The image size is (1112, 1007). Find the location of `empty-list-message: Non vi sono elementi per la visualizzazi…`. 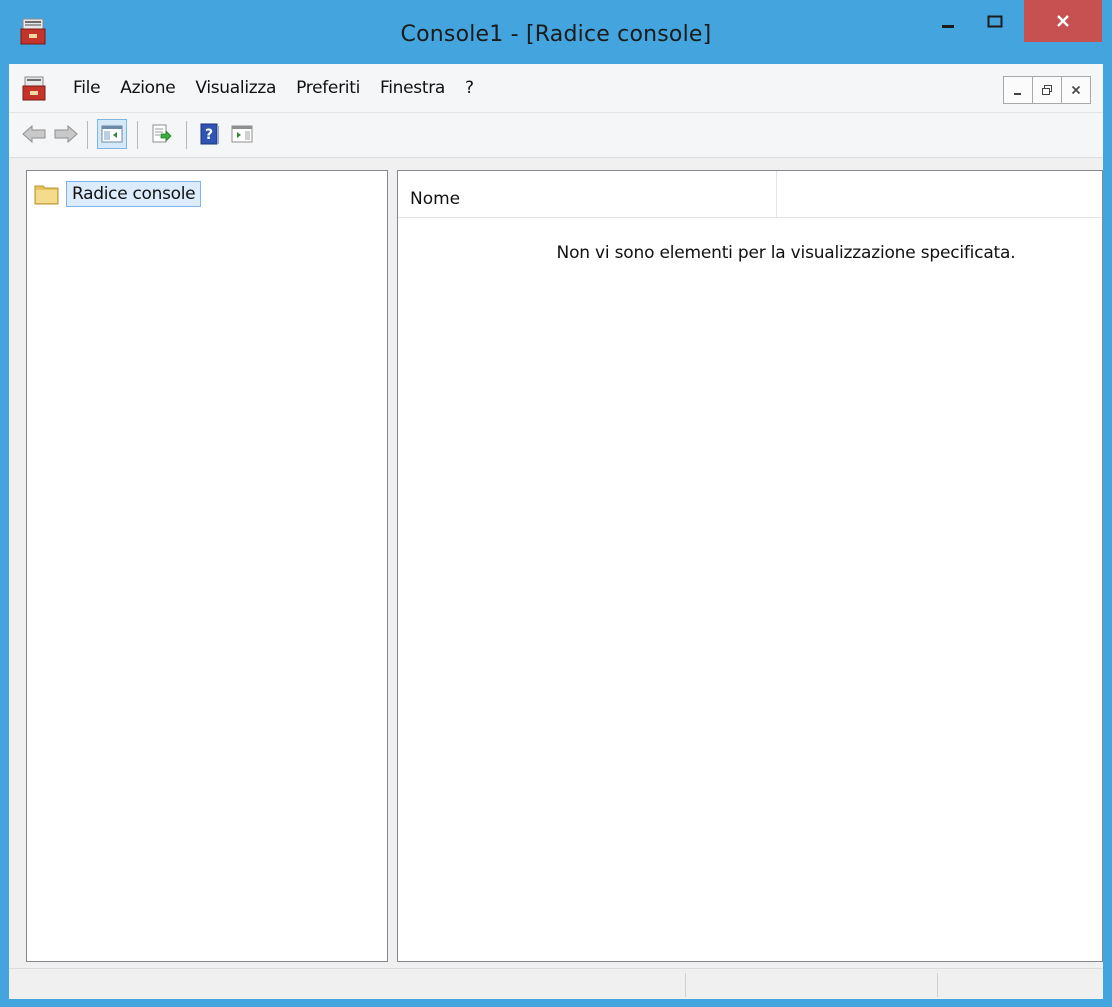

empty-list-message: Non vi sono elementi per la visualizzazi… is located at coordinates (786, 253).